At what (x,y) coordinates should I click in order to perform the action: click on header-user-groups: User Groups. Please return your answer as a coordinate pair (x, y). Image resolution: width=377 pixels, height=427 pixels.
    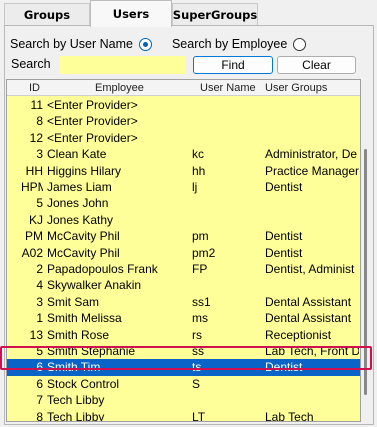
    Looking at the image, I should click on (296, 88).